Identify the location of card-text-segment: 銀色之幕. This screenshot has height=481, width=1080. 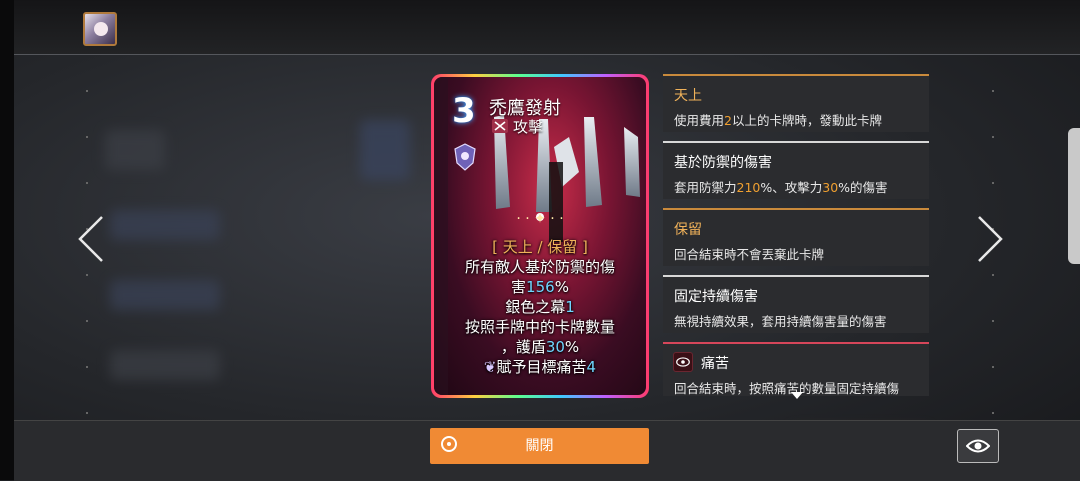
(535, 307).